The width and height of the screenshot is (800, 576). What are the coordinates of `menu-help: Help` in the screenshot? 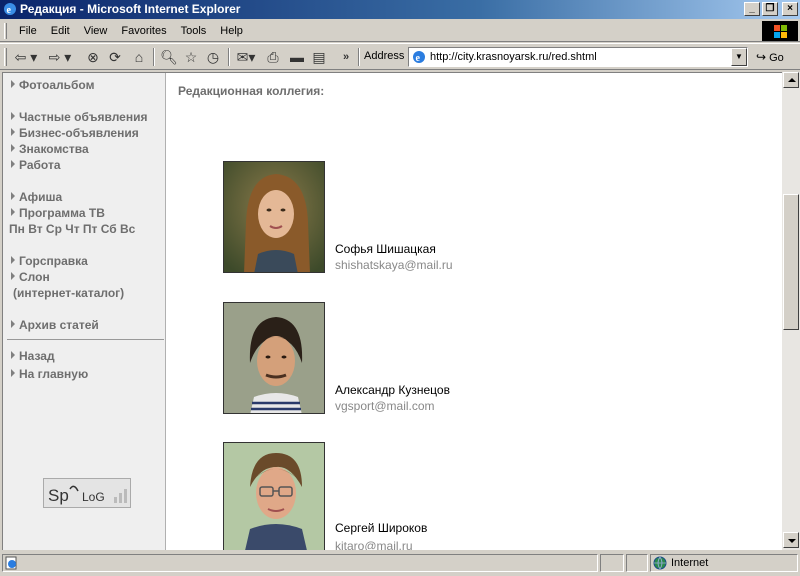 It's located at (231, 31).